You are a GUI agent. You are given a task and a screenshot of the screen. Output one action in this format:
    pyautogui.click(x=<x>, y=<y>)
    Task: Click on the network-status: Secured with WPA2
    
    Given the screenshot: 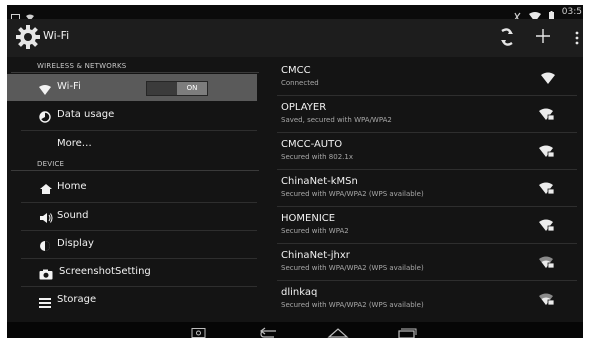 What is the action you would take?
    pyautogui.click(x=315, y=231)
    